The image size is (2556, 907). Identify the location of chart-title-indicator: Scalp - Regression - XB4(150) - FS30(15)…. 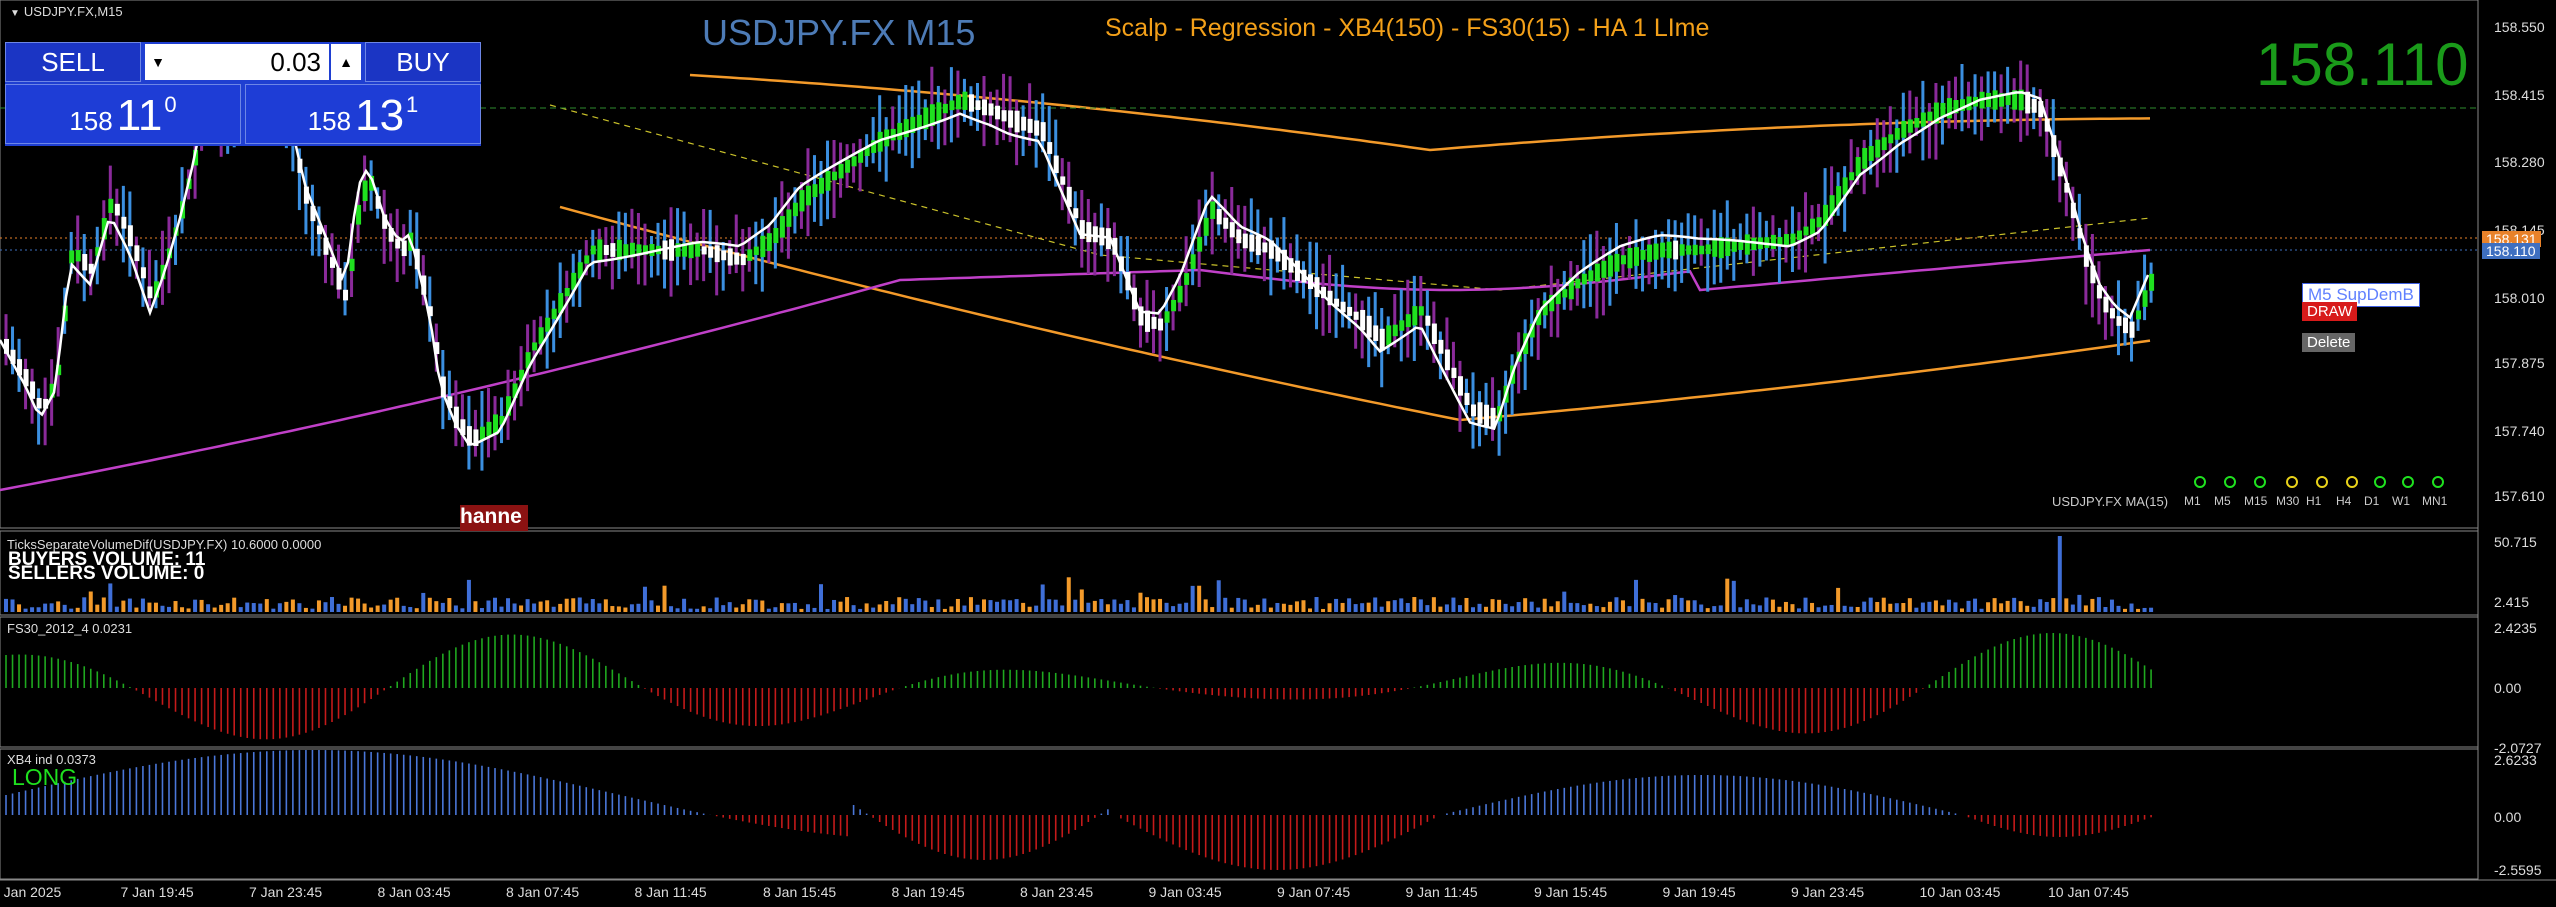
(1407, 28).